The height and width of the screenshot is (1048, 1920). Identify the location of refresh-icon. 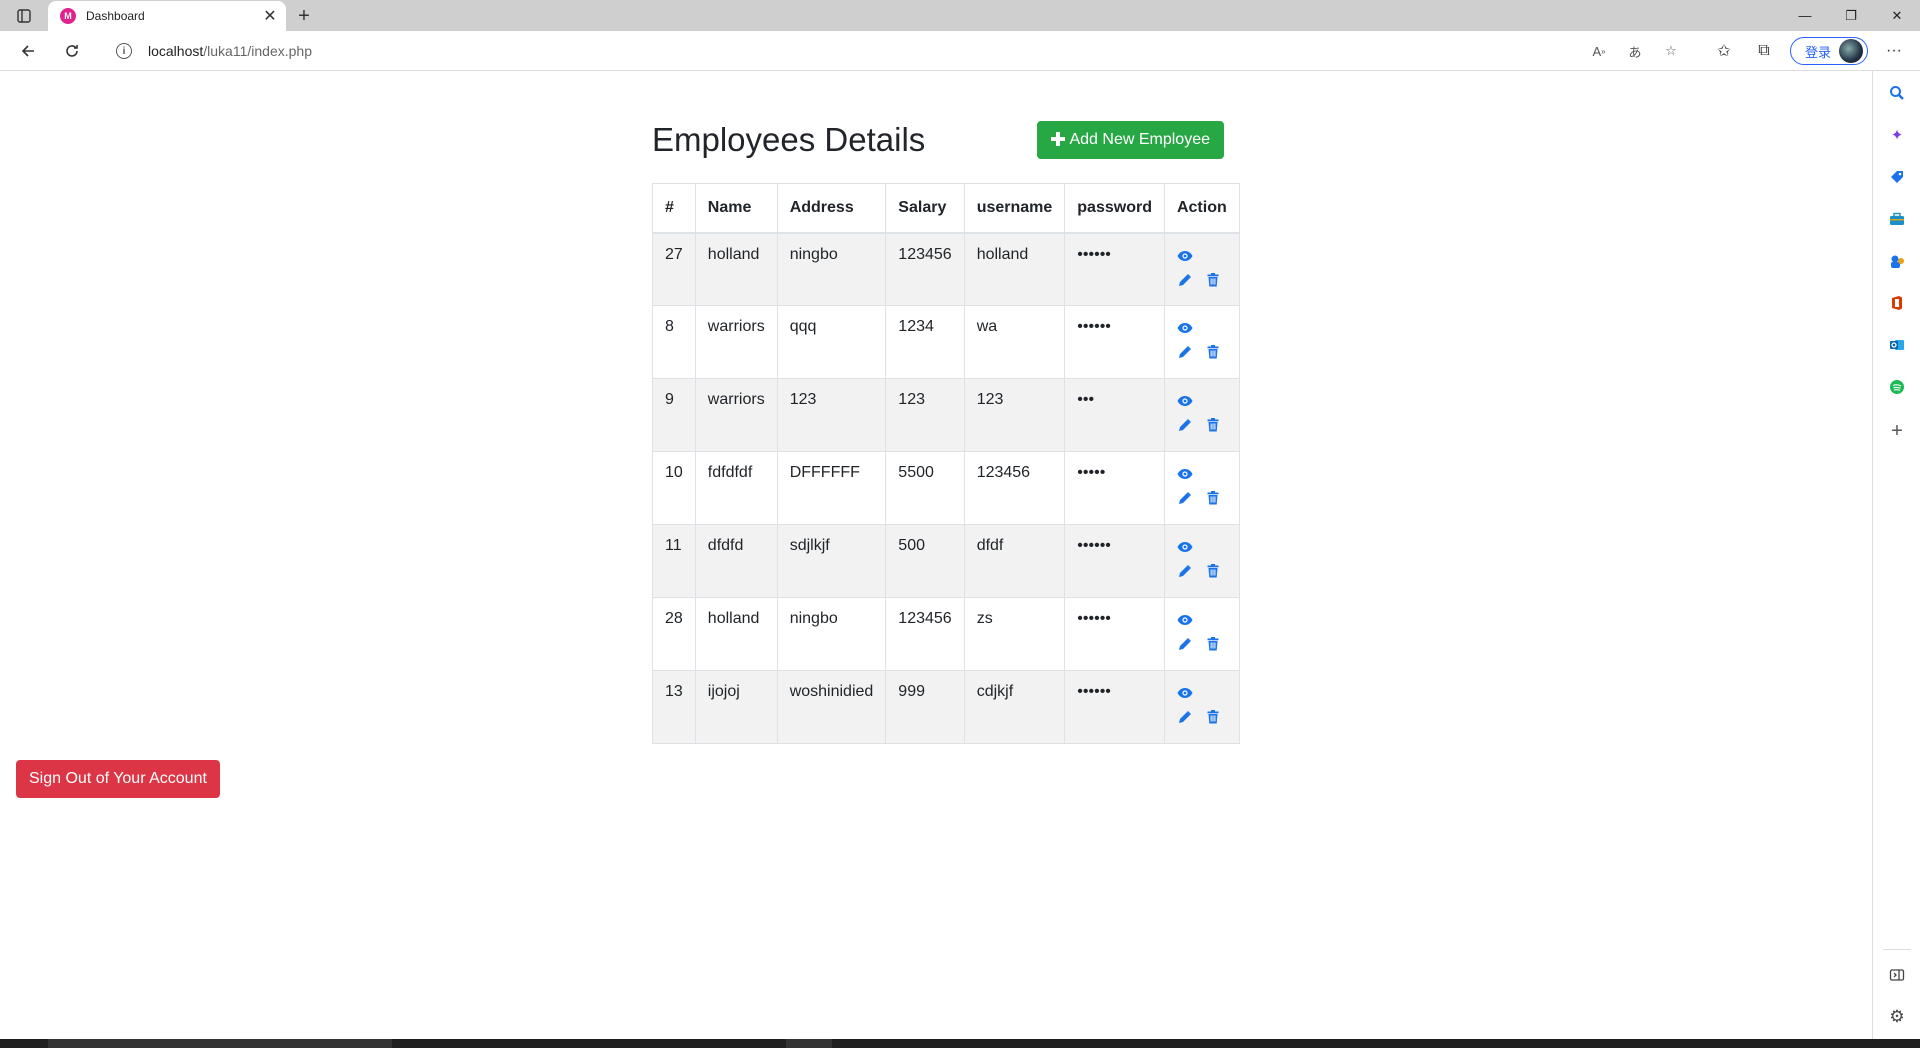
(72, 51).